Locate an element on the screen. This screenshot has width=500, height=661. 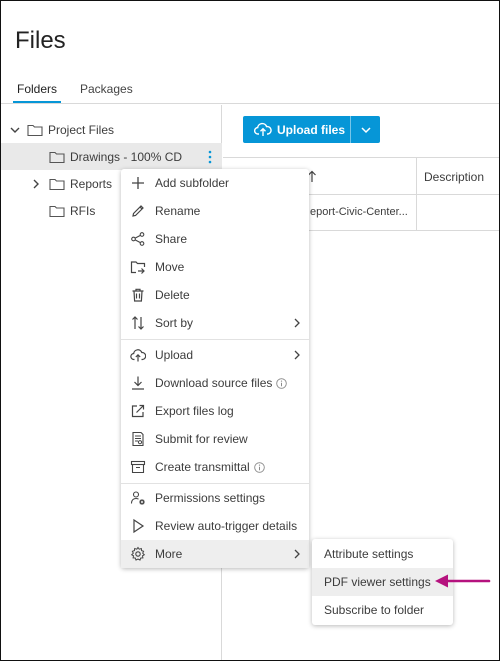
menu-item-share: Share is located at coordinates (215, 239).